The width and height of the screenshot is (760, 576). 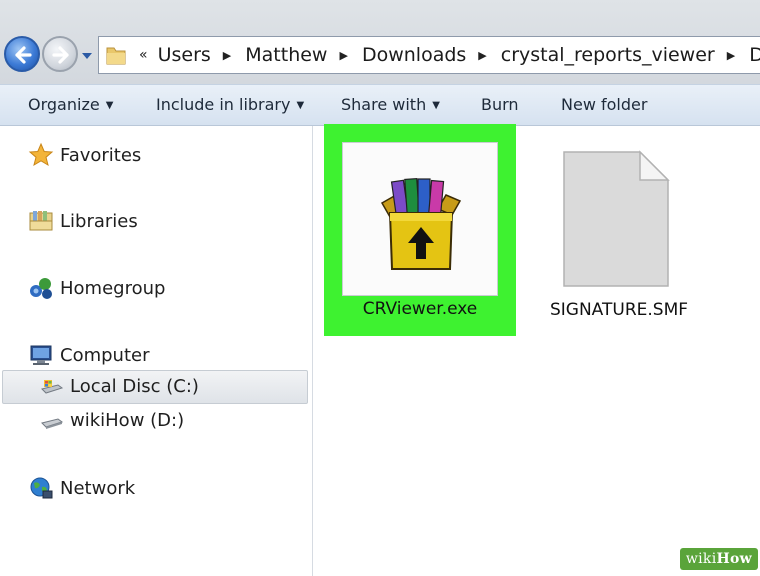 I want to click on forward-arrow-icon, so click(x=60, y=55).